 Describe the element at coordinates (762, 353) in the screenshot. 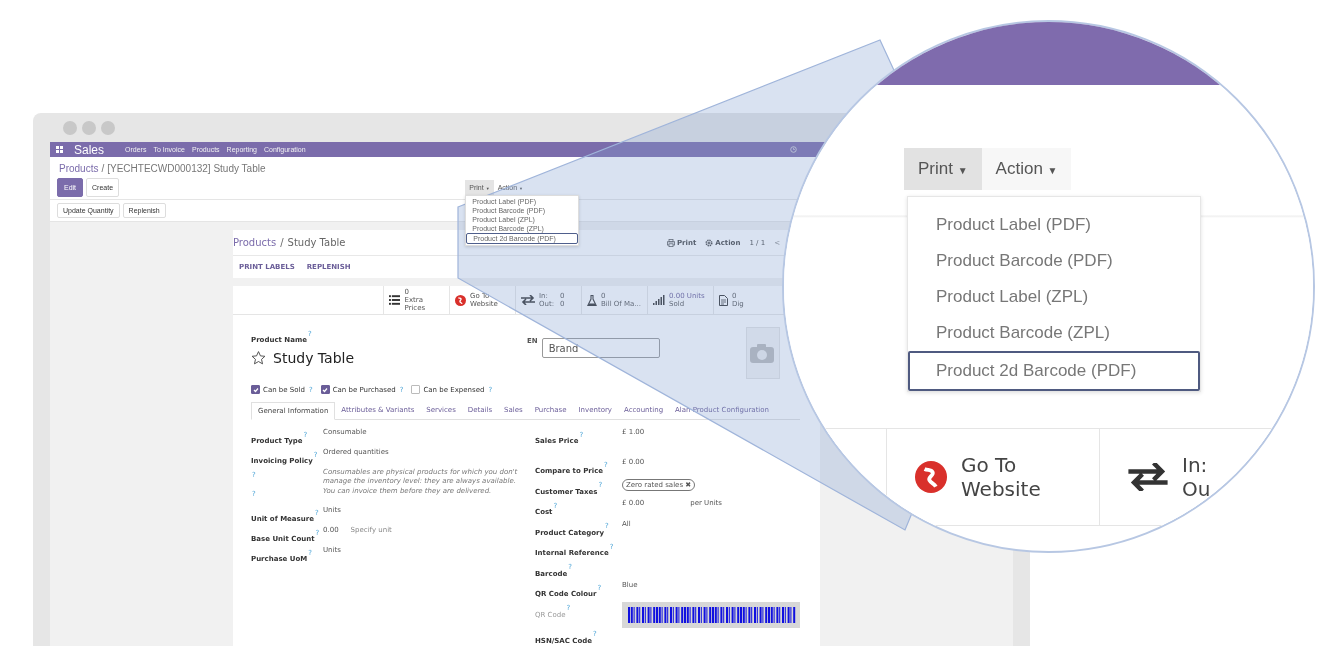

I see `camera-icon` at that location.